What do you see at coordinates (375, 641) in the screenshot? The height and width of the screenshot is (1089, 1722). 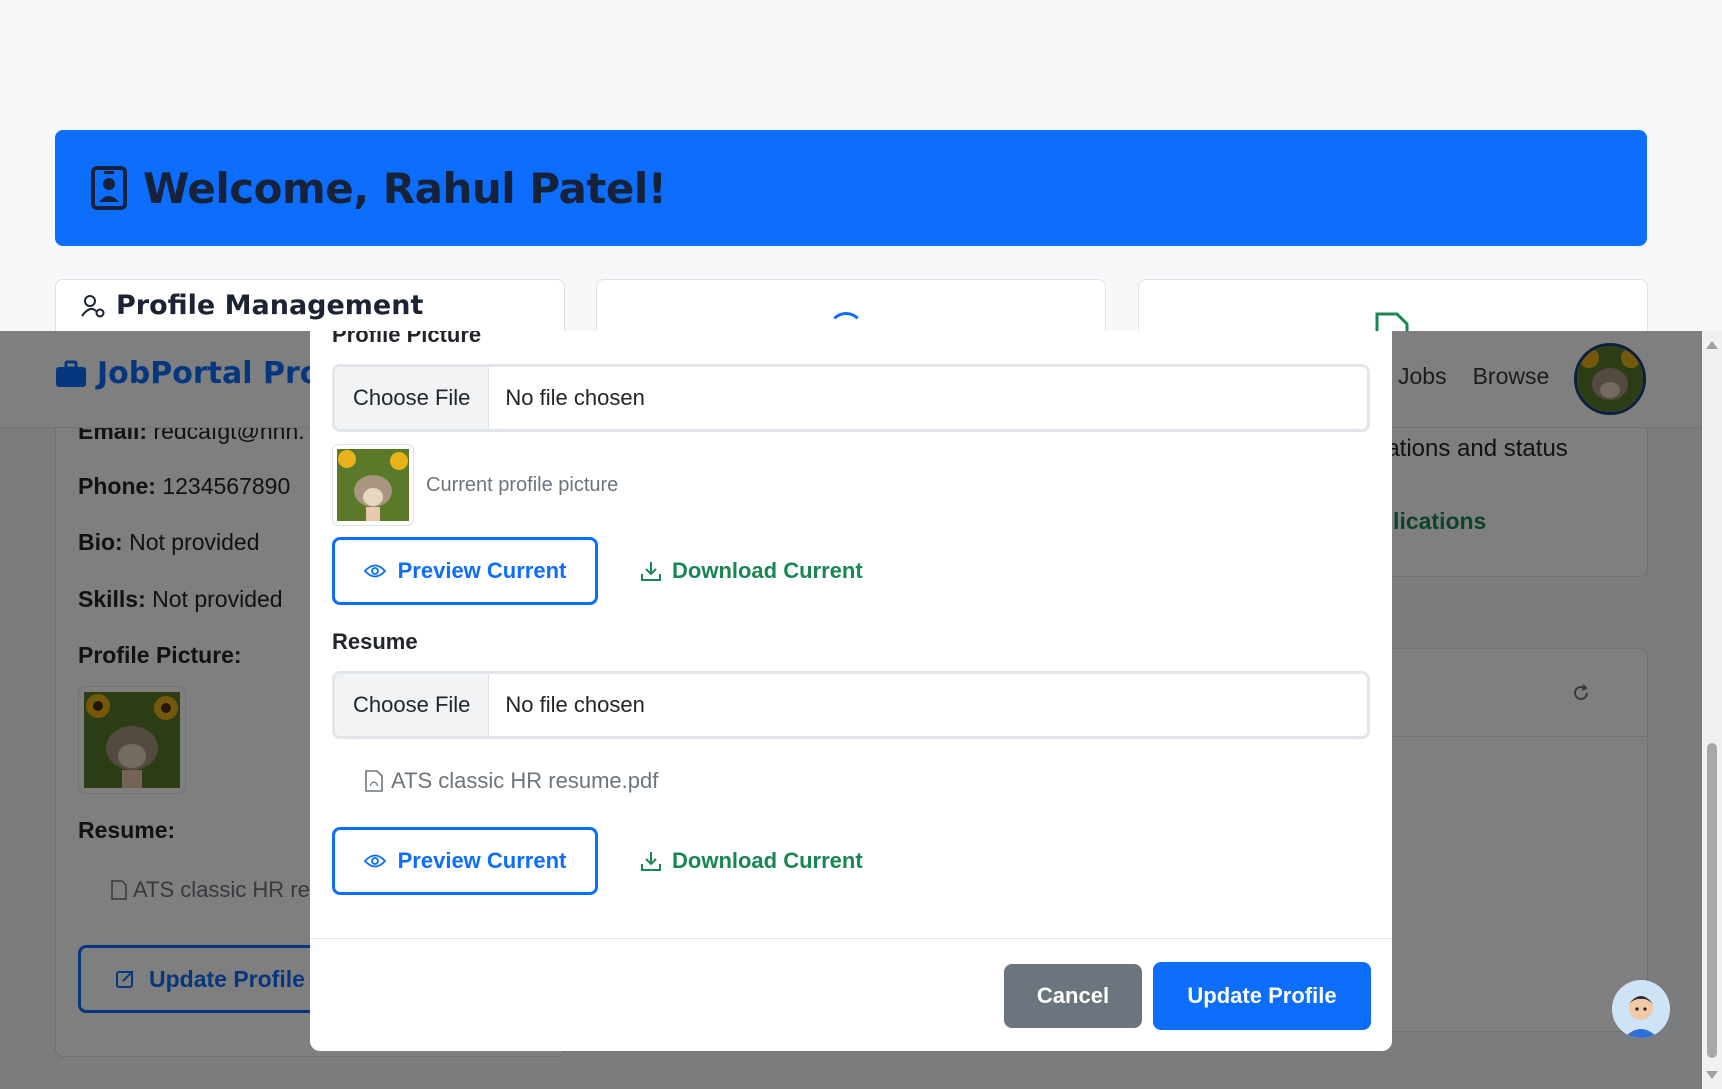 I see `modal-resume-label: Resume` at bounding box center [375, 641].